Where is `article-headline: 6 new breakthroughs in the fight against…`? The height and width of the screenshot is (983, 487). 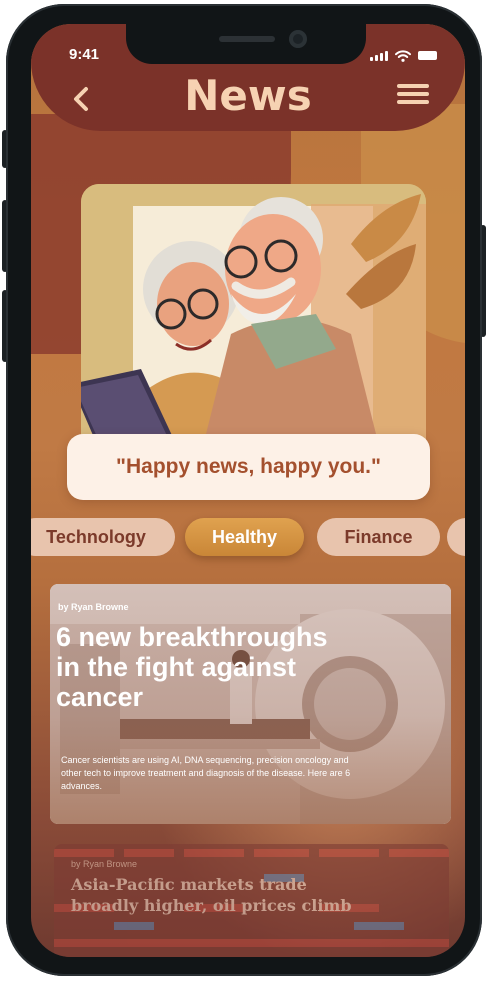 article-headline: 6 new breakthroughs in the fight against… is located at coordinates (192, 667).